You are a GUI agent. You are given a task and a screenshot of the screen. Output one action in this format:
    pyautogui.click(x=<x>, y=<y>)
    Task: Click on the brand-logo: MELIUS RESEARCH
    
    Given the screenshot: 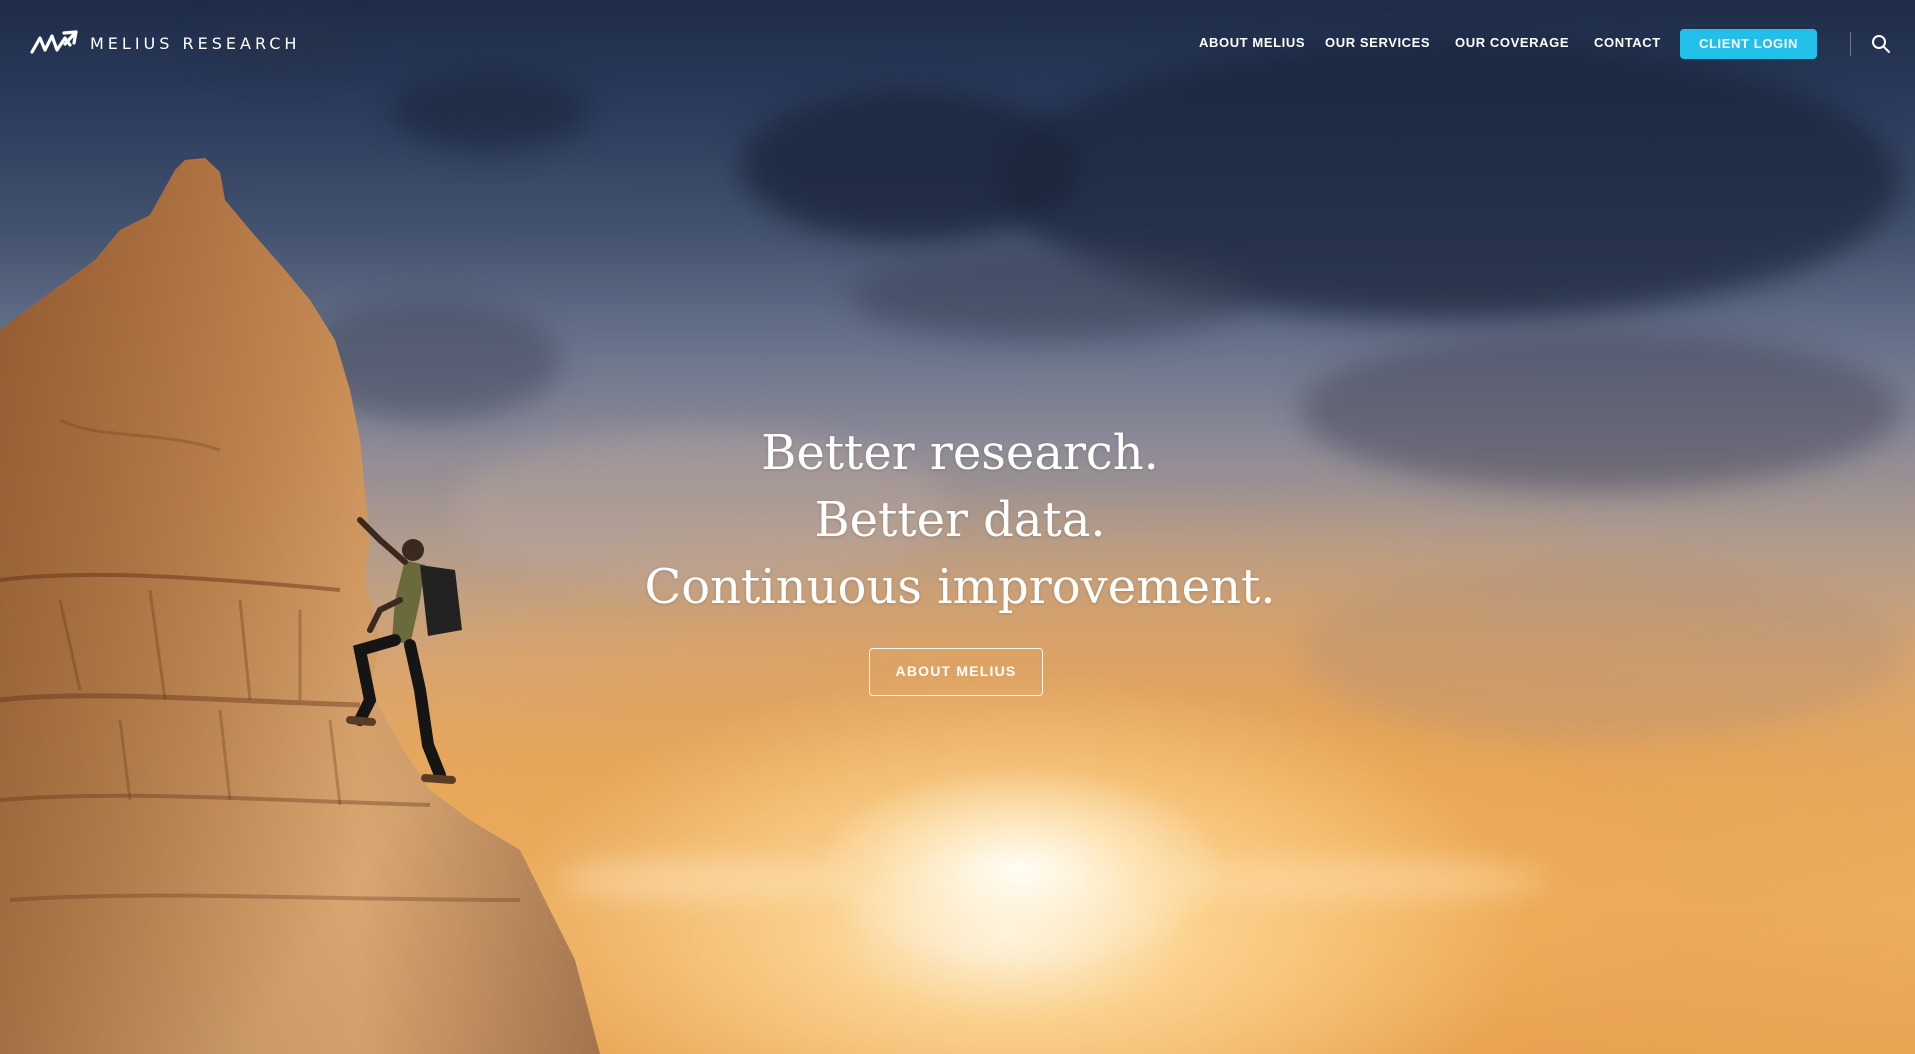 What is the action you would take?
    pyautogui.click(x=165, y=43)
    